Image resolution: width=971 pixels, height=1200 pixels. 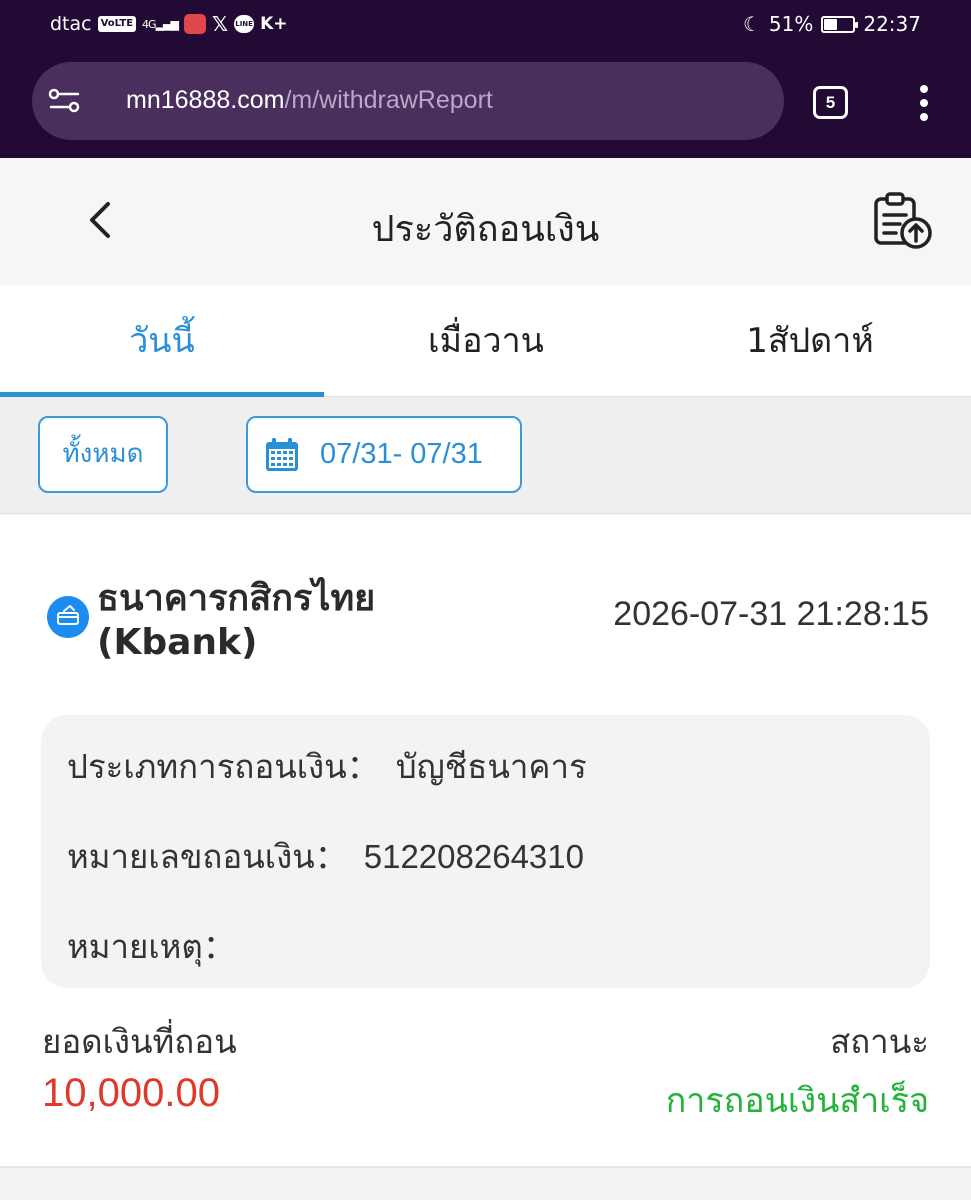 What do you see at coordinates (71, 24) in the screenshot?
I see `carrier-name: dtac` at bounding box center [71, 24].